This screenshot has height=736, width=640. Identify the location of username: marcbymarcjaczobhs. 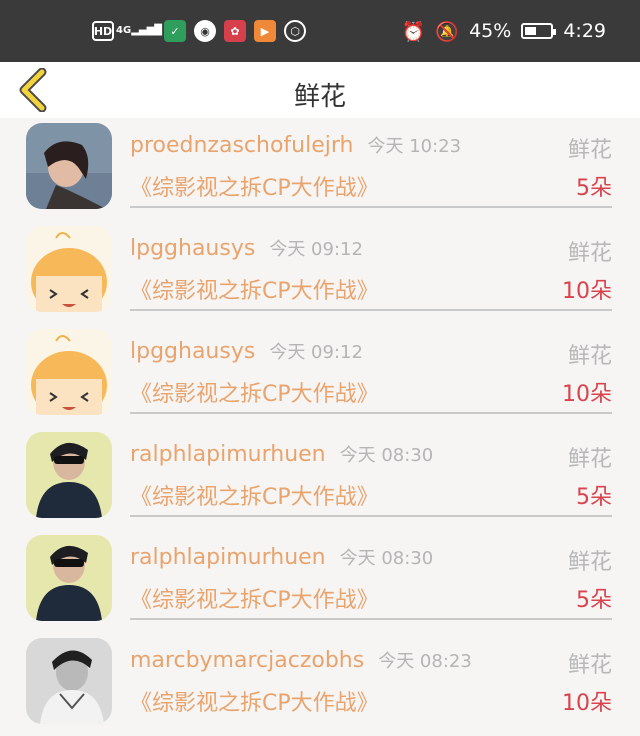
(247, 660).